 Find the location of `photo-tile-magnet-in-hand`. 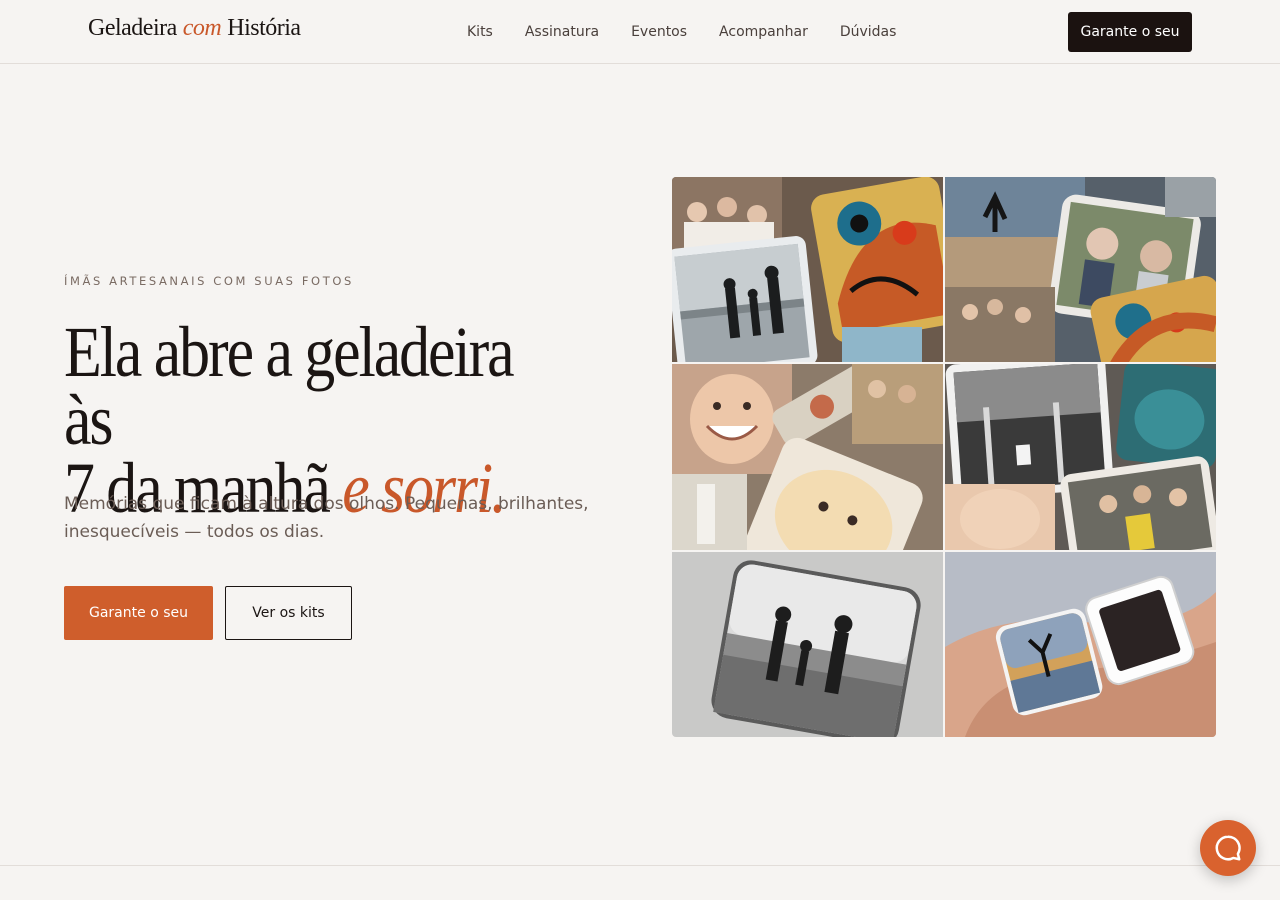

photo-tile-magnet-in-hand is located at coordinates (1080, 644).